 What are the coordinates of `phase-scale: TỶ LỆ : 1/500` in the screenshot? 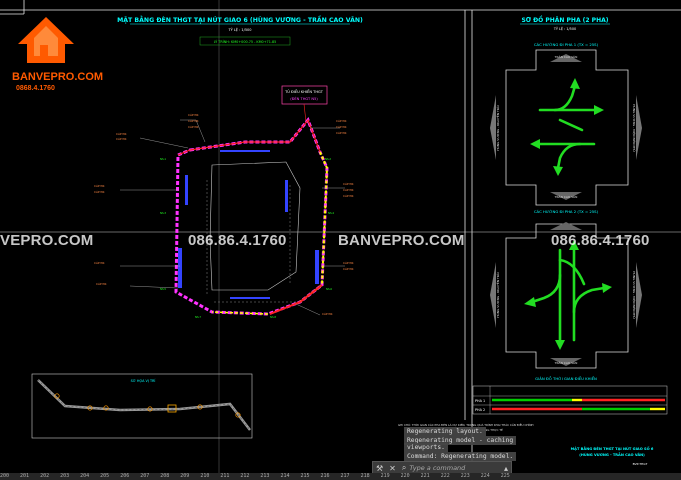 It's located at (564, 28).